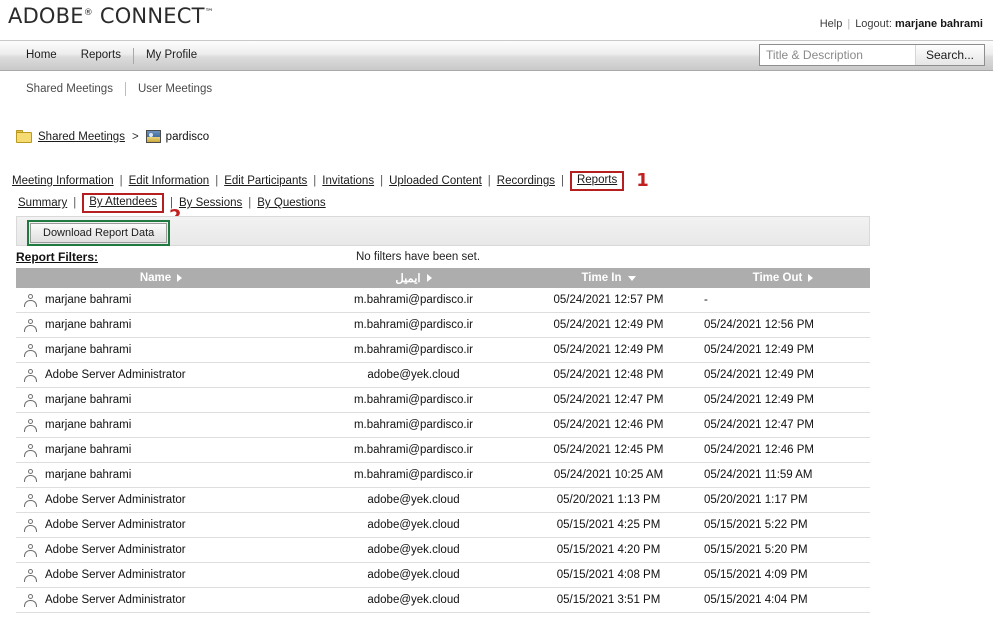  What do you see at coordinates (831, 24) in the screenshot?
I see `help-link: Help` at bounding box center [831, 24].